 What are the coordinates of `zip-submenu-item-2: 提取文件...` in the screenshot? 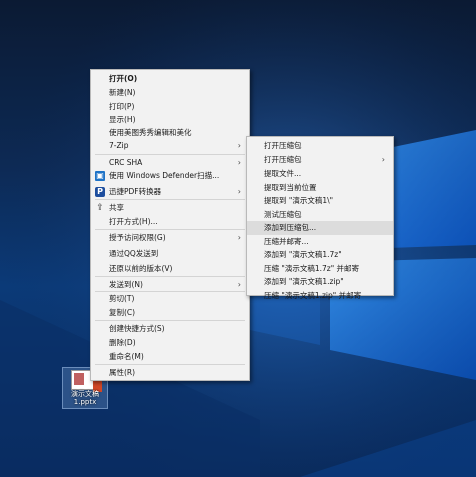 It's located at (320, 174).